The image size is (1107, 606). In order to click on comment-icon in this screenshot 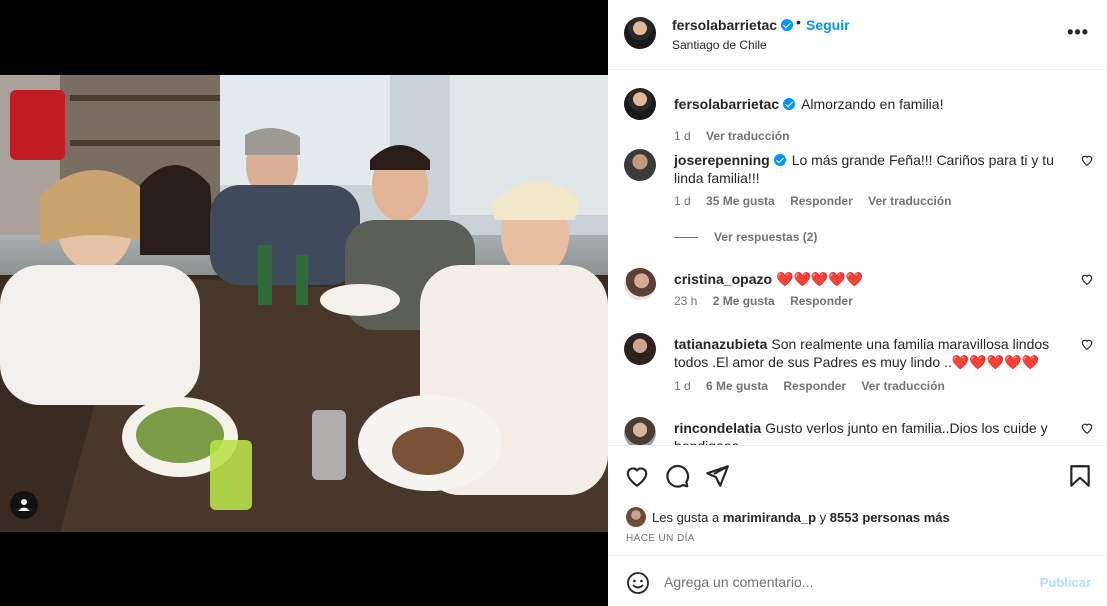, I will do `click(677, 476)`.